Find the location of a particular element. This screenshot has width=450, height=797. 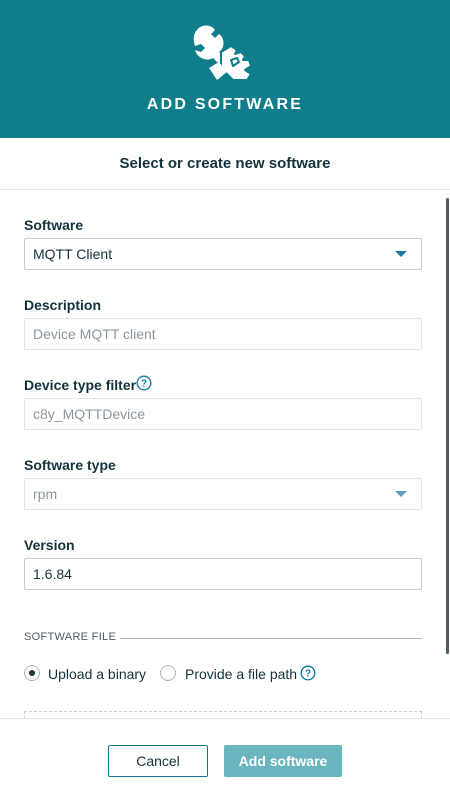

device-type-filter-placeholder: c8y_MQTTDevice is located at coordinates (89, 414).